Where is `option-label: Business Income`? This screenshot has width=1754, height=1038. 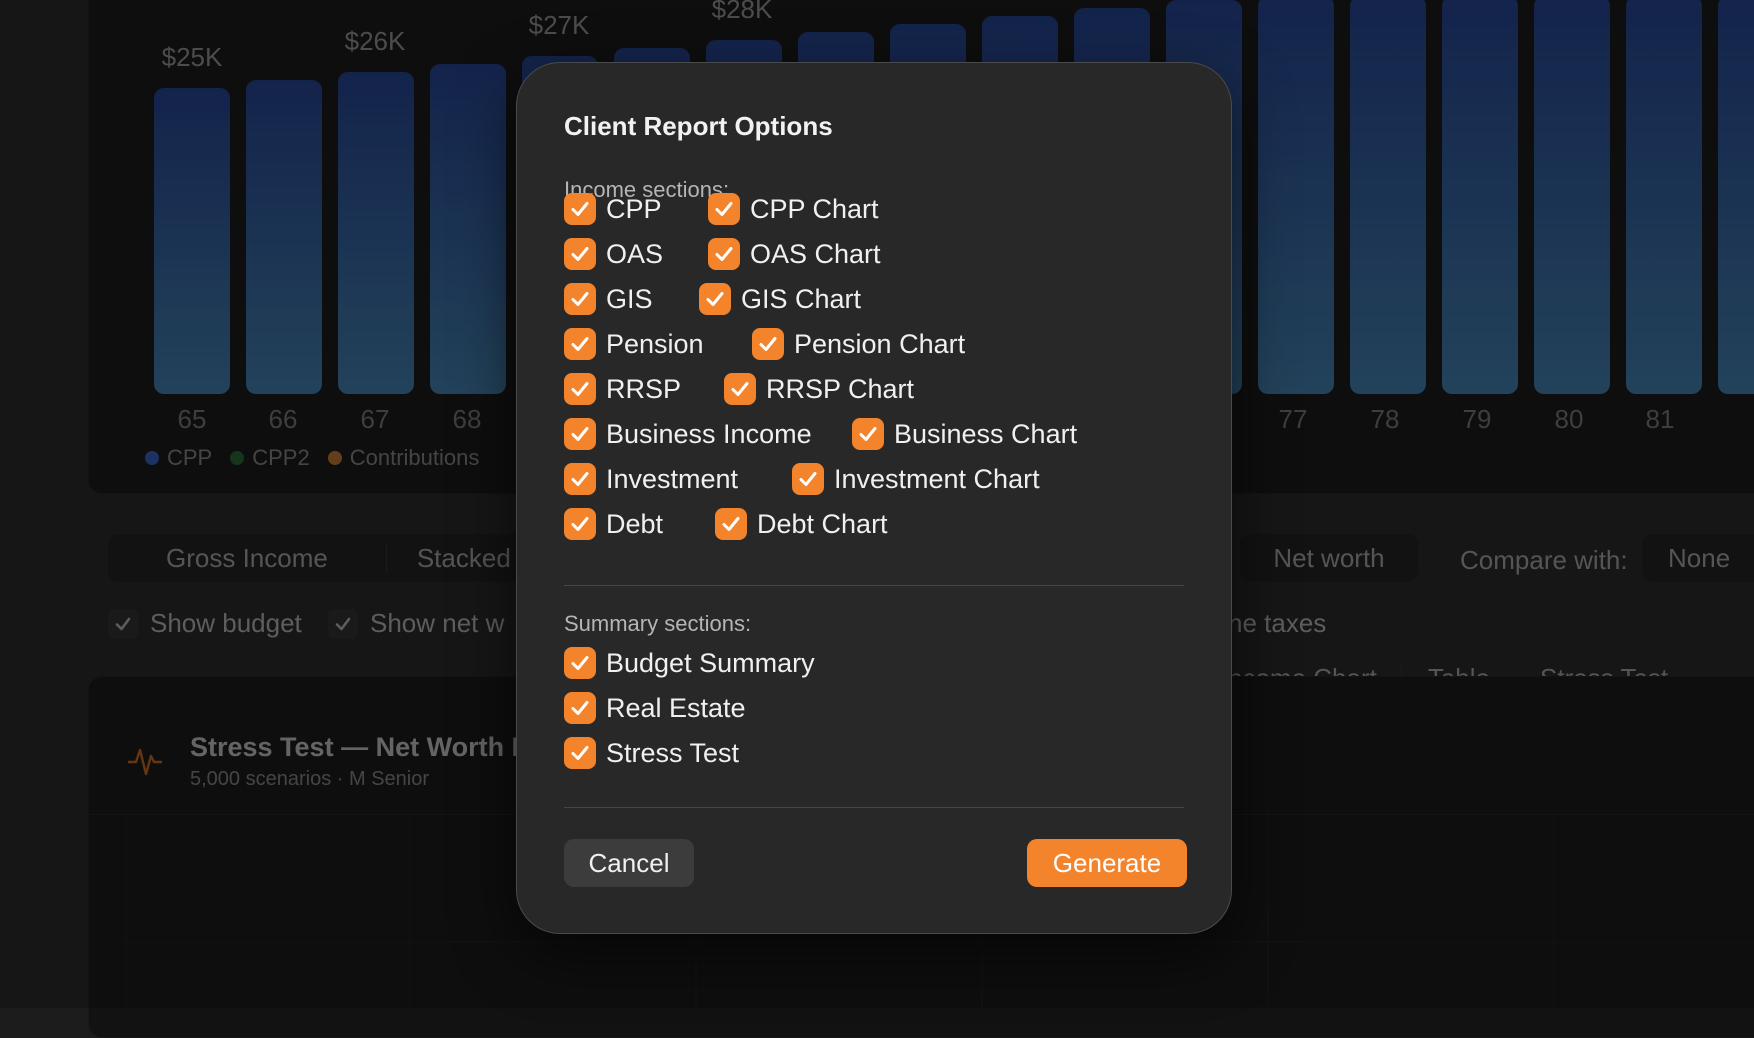 option-label: Business Income is located at coordinates (709, 433).